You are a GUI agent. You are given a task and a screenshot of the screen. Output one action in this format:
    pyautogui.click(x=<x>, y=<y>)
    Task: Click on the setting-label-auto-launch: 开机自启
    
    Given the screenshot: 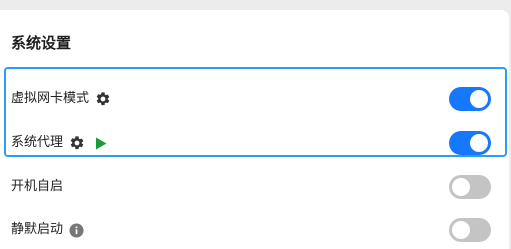 What is the action you would take?
    pyautogui.click(x=37, y=186)
    